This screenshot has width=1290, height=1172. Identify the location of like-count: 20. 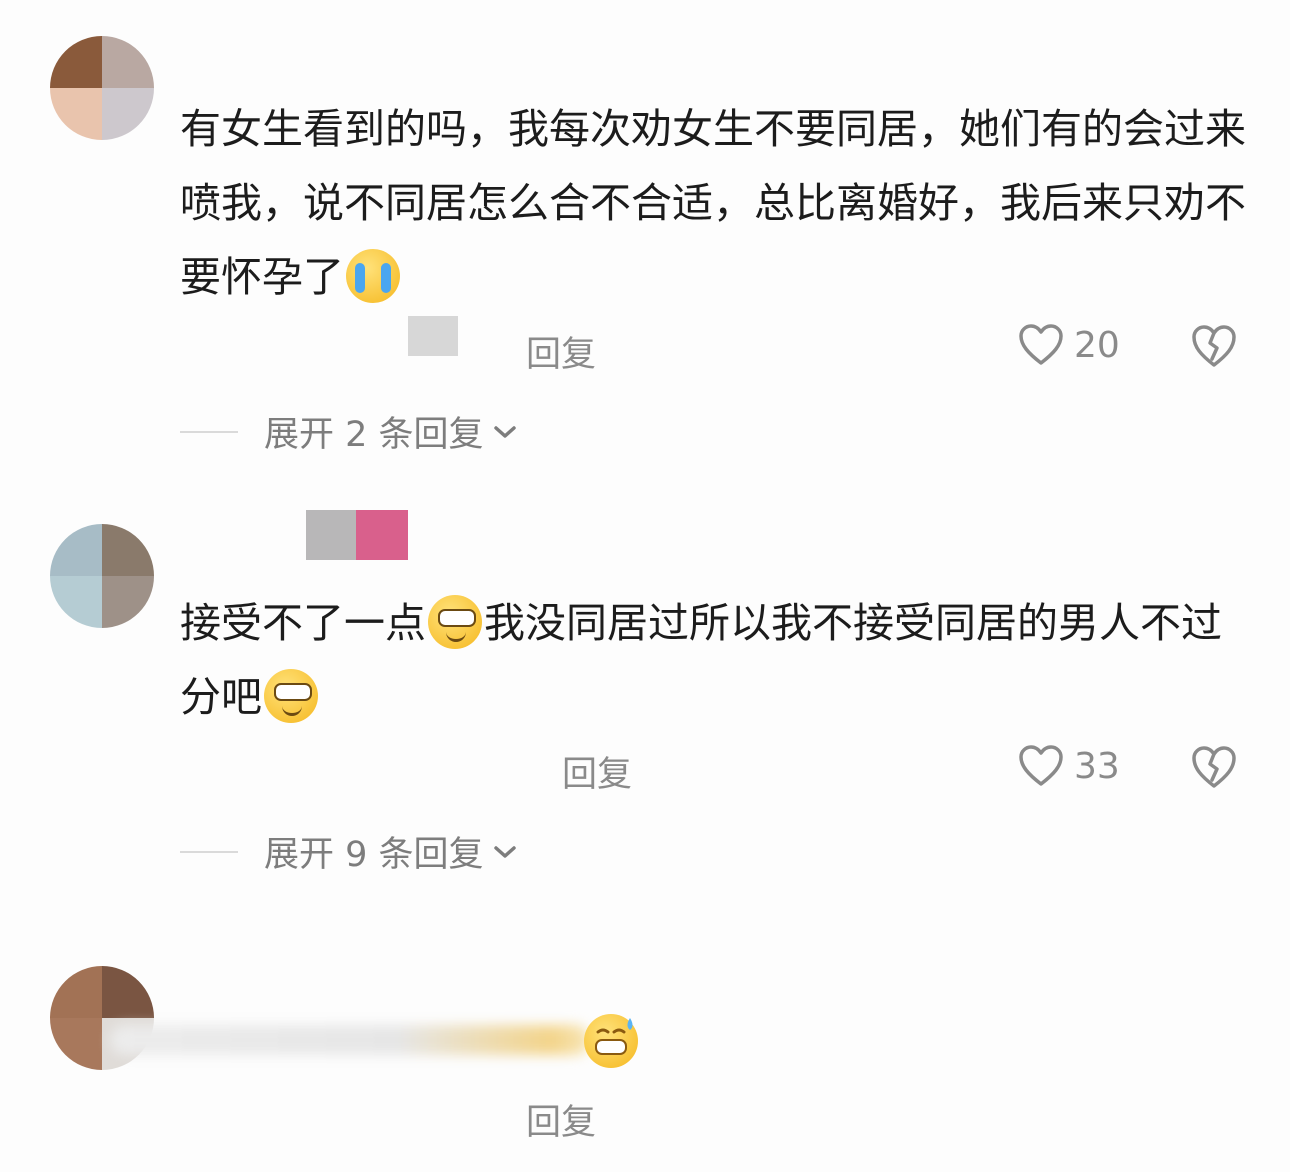
(1097, 345).